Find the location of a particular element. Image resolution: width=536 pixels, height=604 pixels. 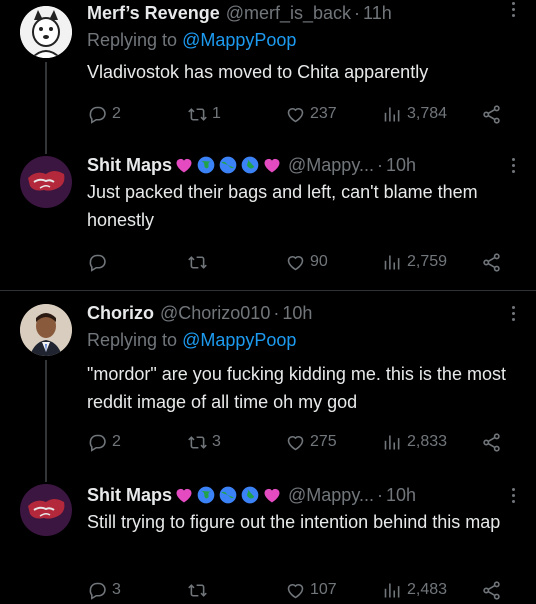

retweet-count: 1 is located at coordinates (216, 113).